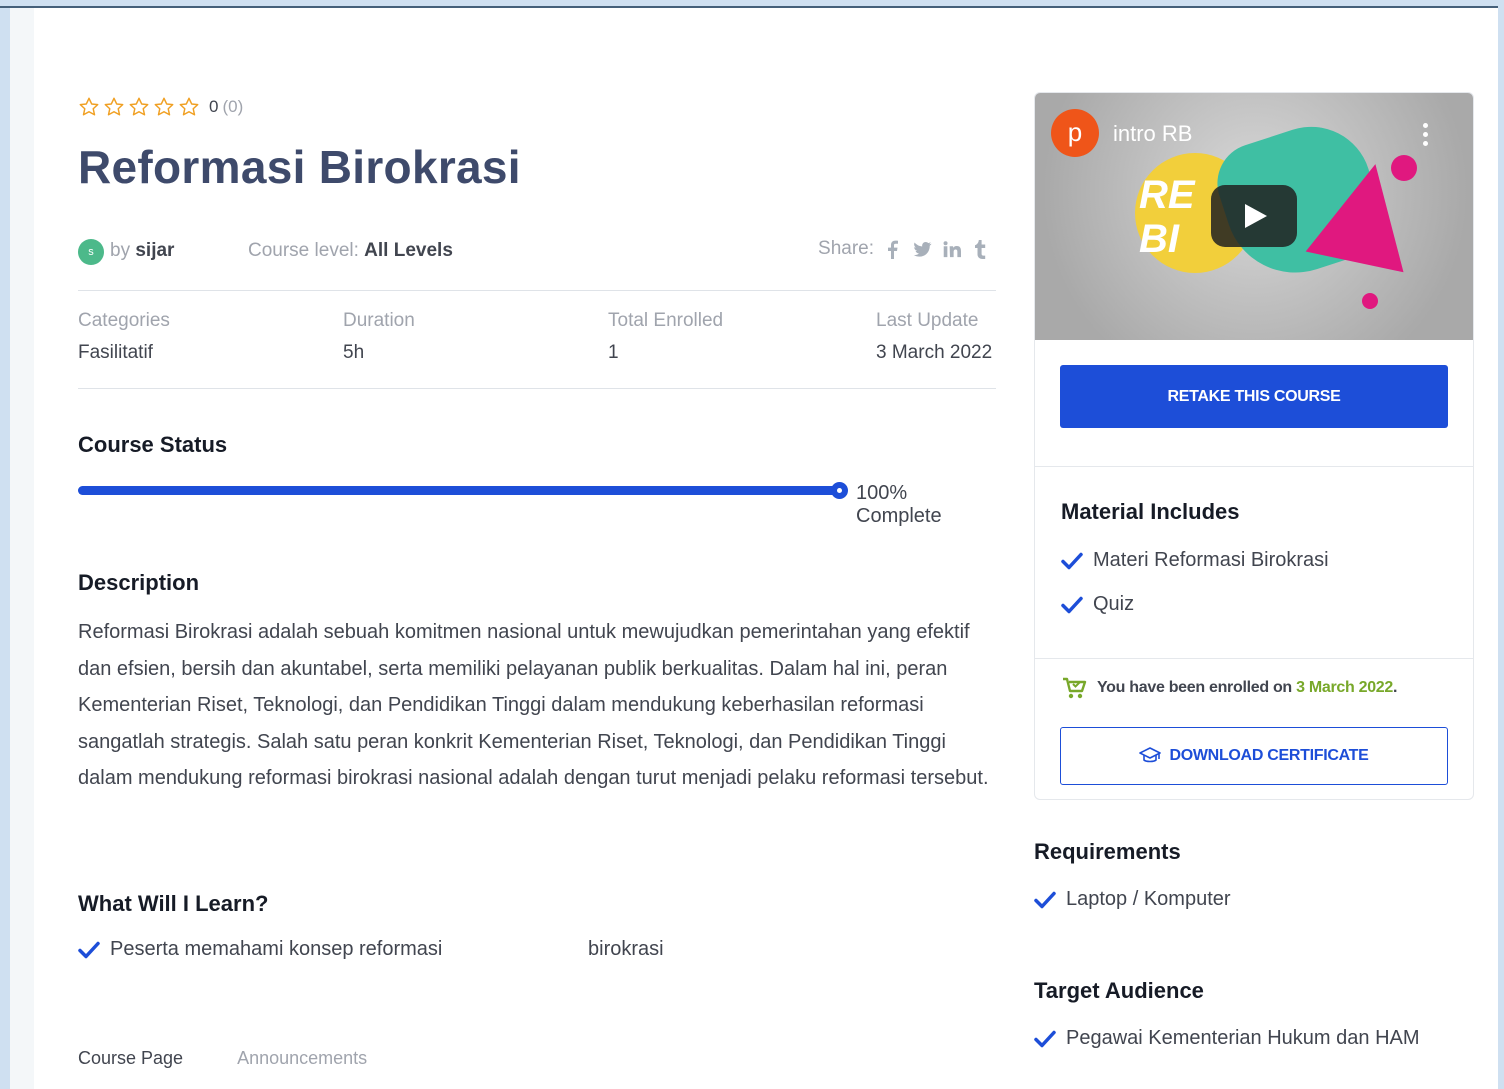 This screenshot has height=1089, width=1504. What do you see at coordinates (1501, 544) in the screenshot?
I see `right-margin` at bounding box center [1501, 544].